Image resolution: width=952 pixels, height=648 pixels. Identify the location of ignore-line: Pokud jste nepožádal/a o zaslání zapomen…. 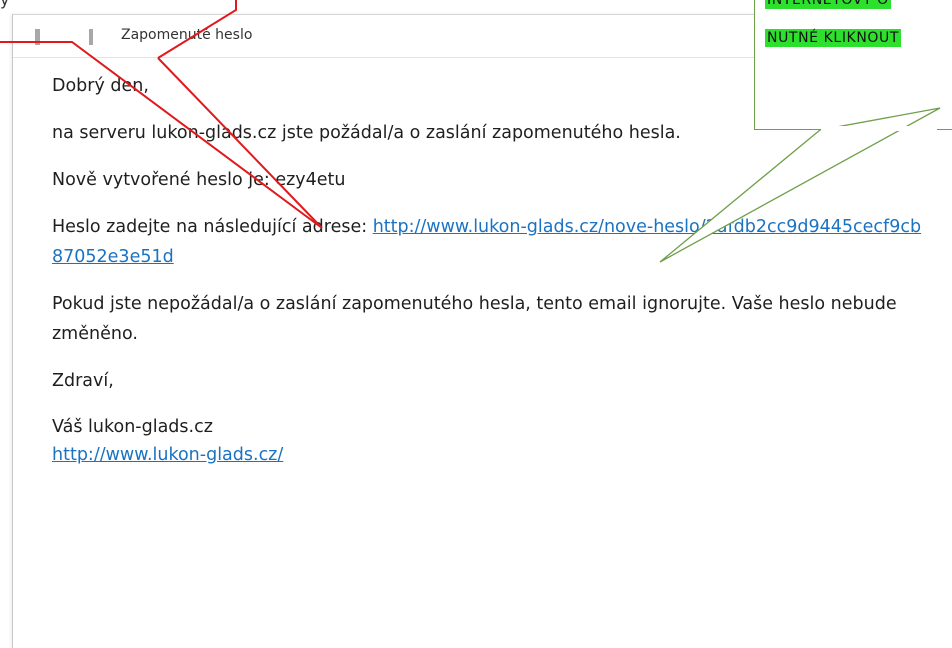
(474, 319).